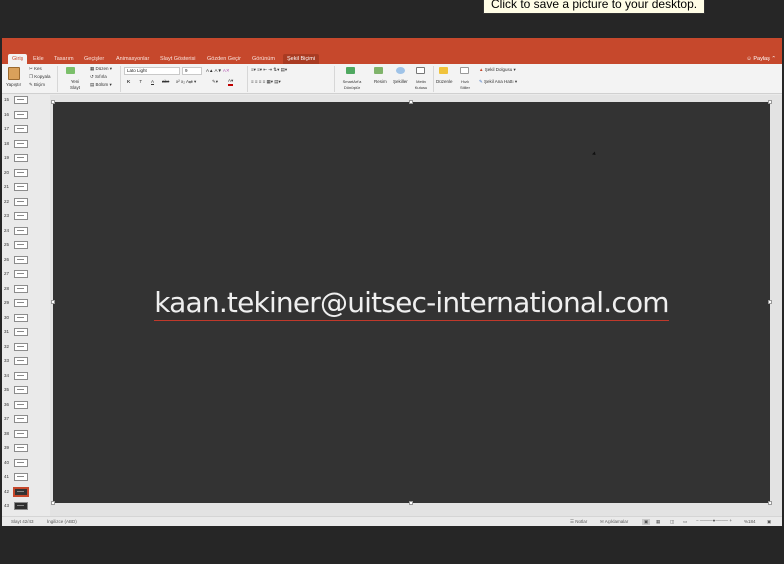 This screenshot has width=784, height=564. What do you see at coordinates (224, 59) in the screenshot?
I see `tab-review: Gözden Geçir` at bounding box center [224, 59].